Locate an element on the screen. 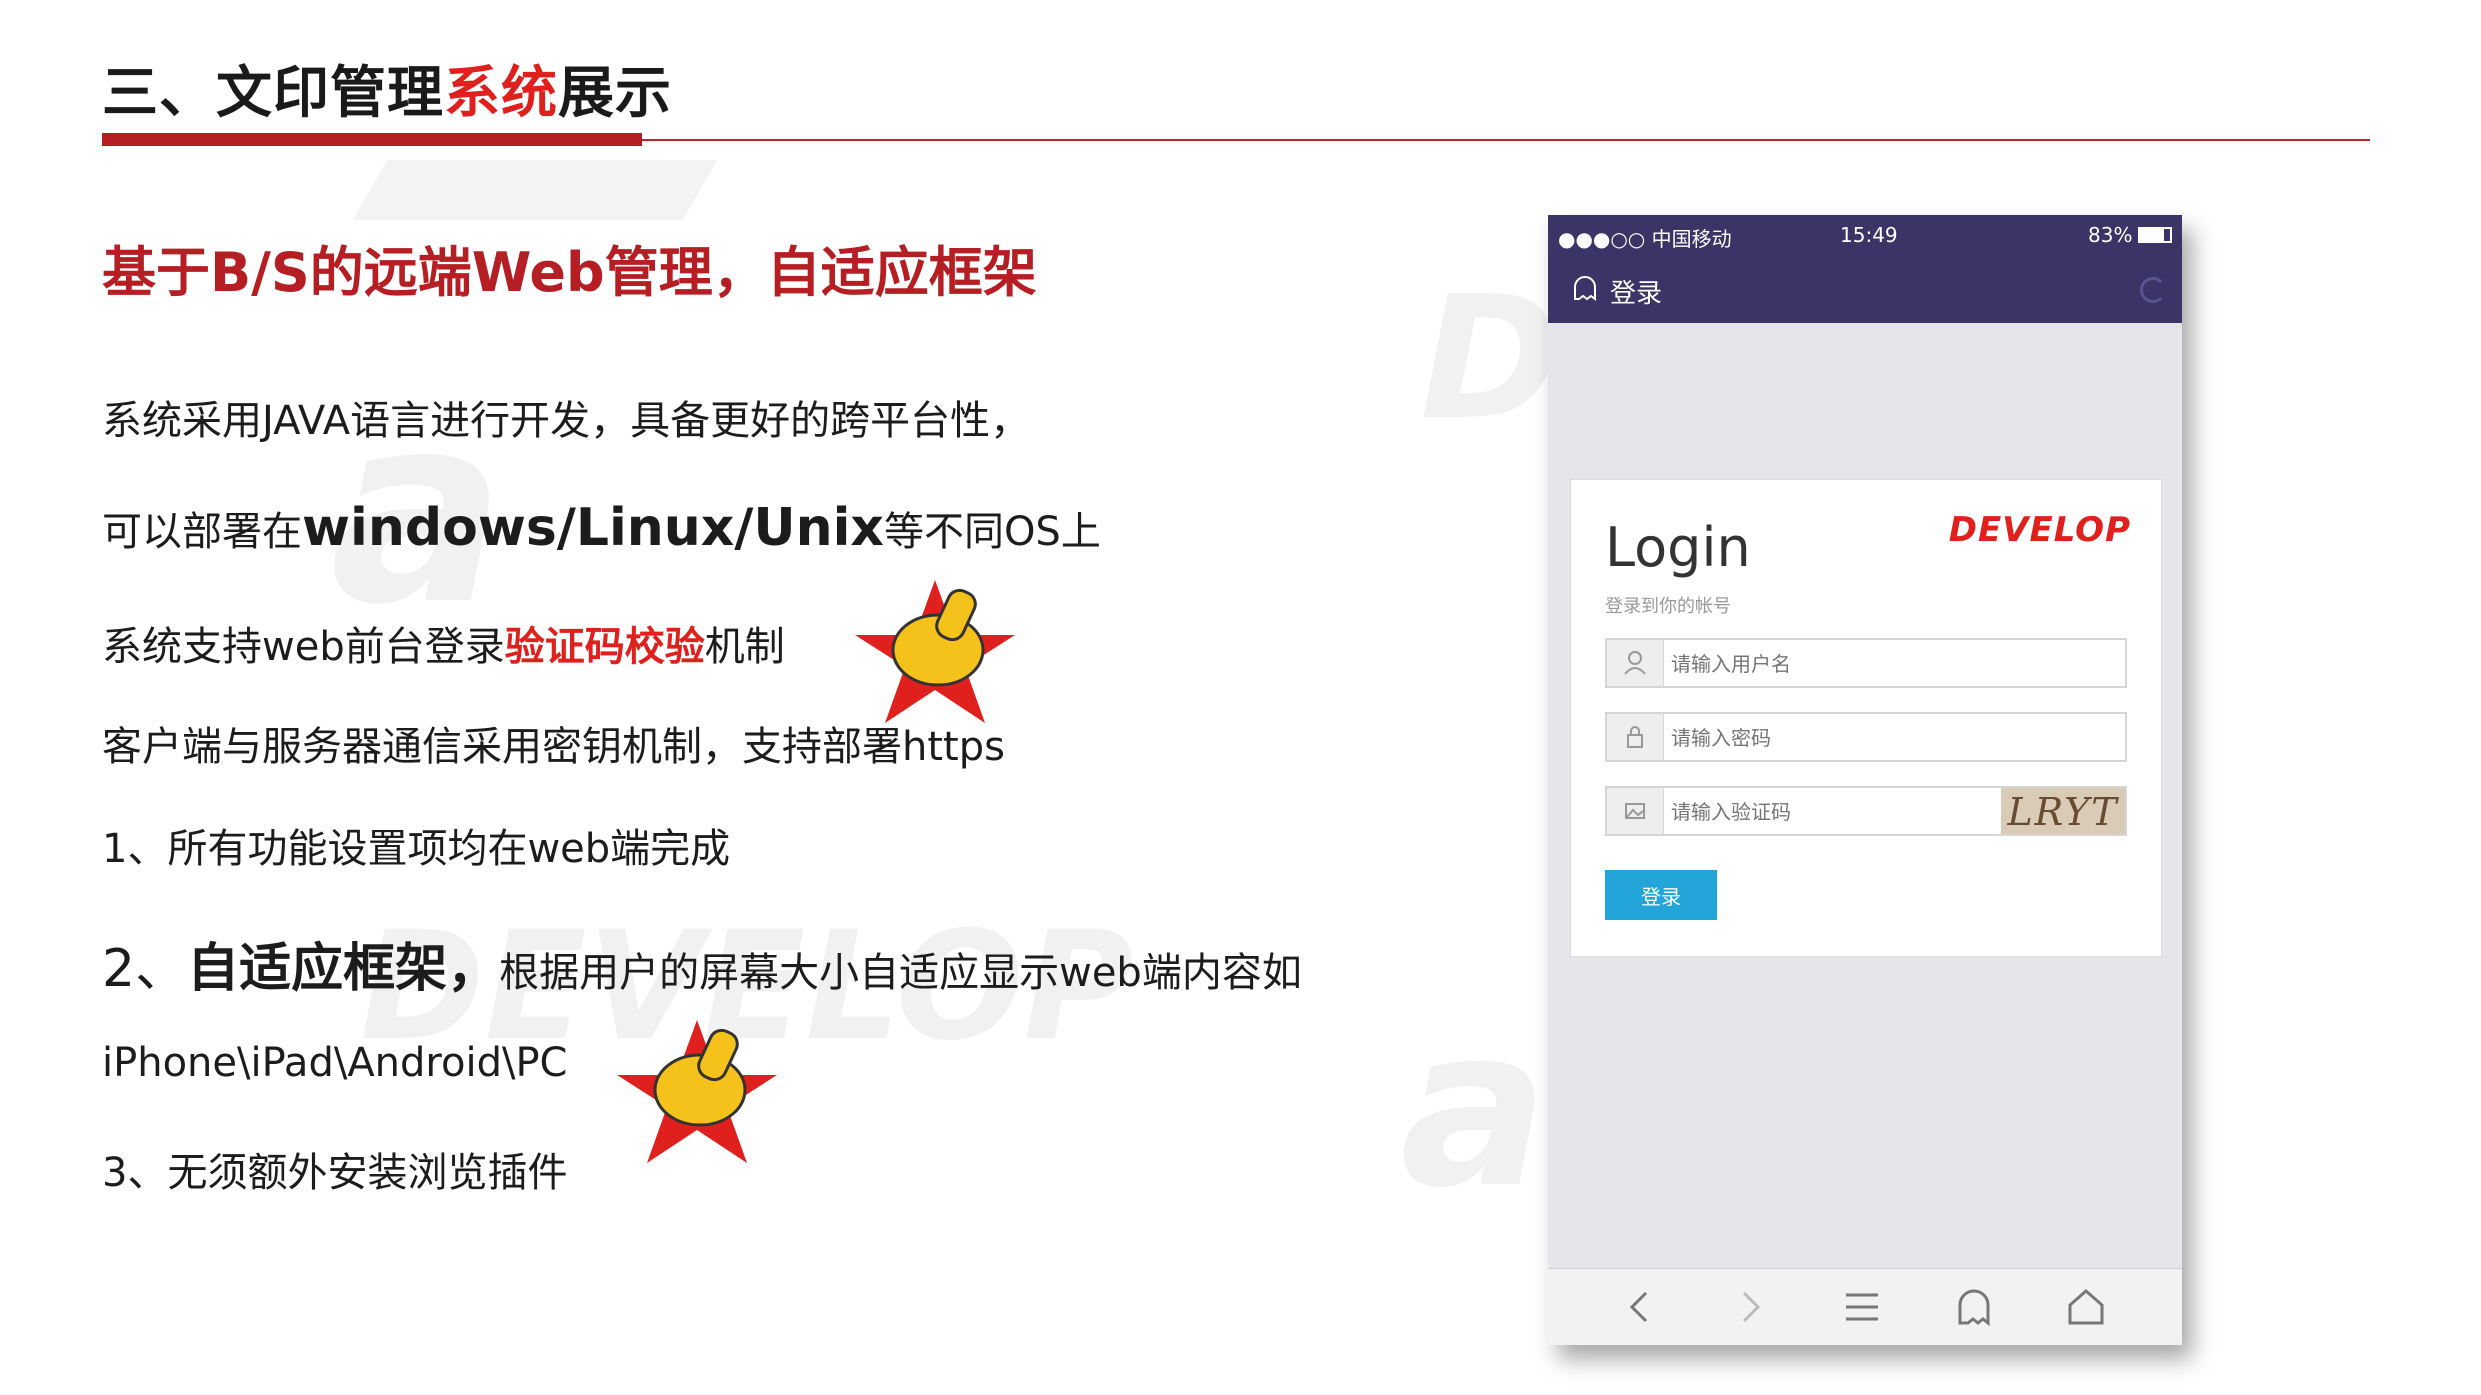 Image resolution: width=2481 pixels, height=1395 pixels. browser-bottom-nav is located at coordinates (1865, 1306).